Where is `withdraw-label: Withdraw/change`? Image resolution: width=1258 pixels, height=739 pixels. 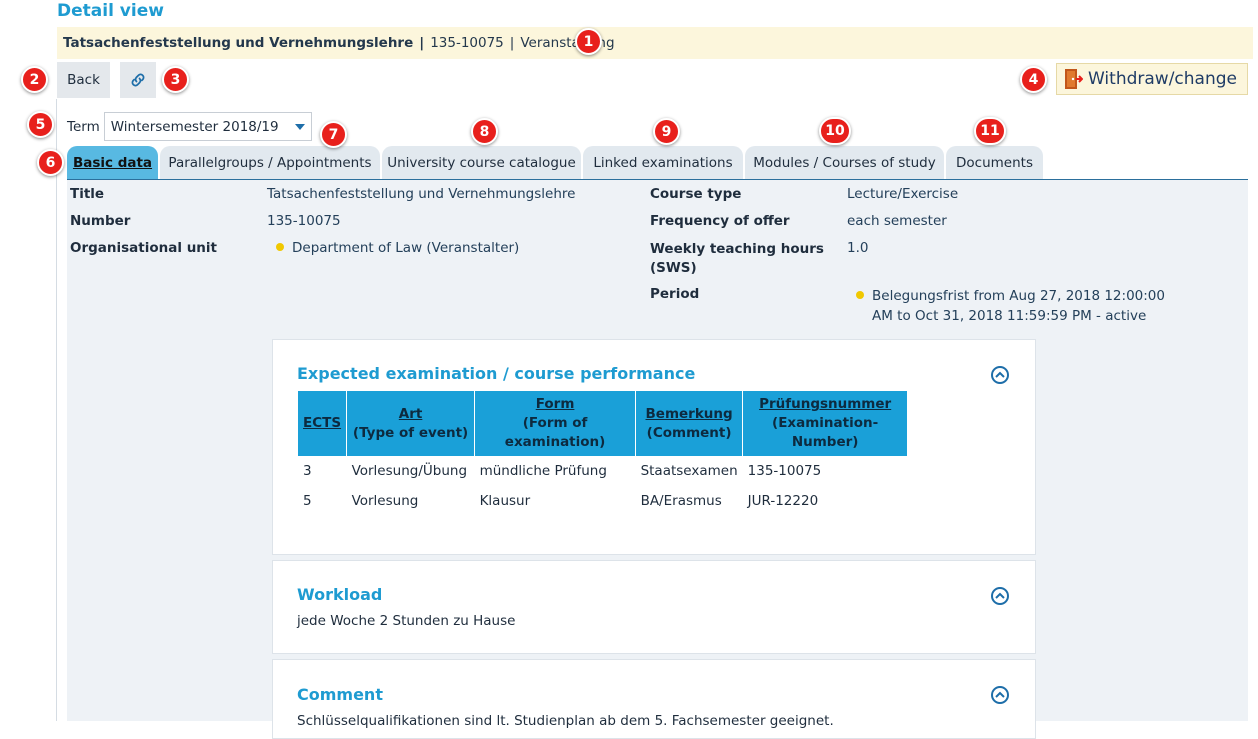 withdraw-label: Withdraw/change is located at coordinates (1162, 79).